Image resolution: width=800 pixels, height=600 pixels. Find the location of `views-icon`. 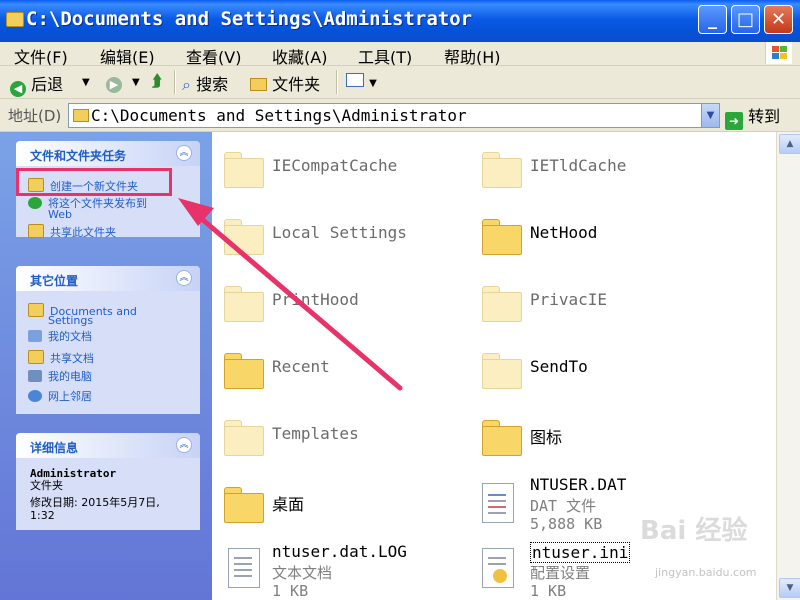

views-icon is located at coordinates (355, 80).